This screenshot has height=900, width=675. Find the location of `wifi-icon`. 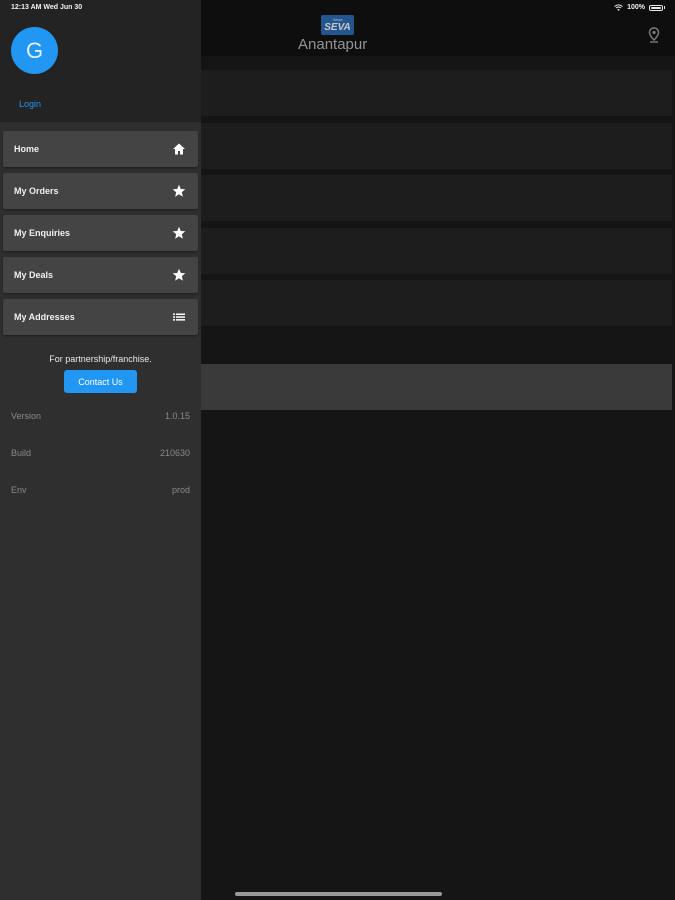

wifi-icon is located at coordinates (618, 7).